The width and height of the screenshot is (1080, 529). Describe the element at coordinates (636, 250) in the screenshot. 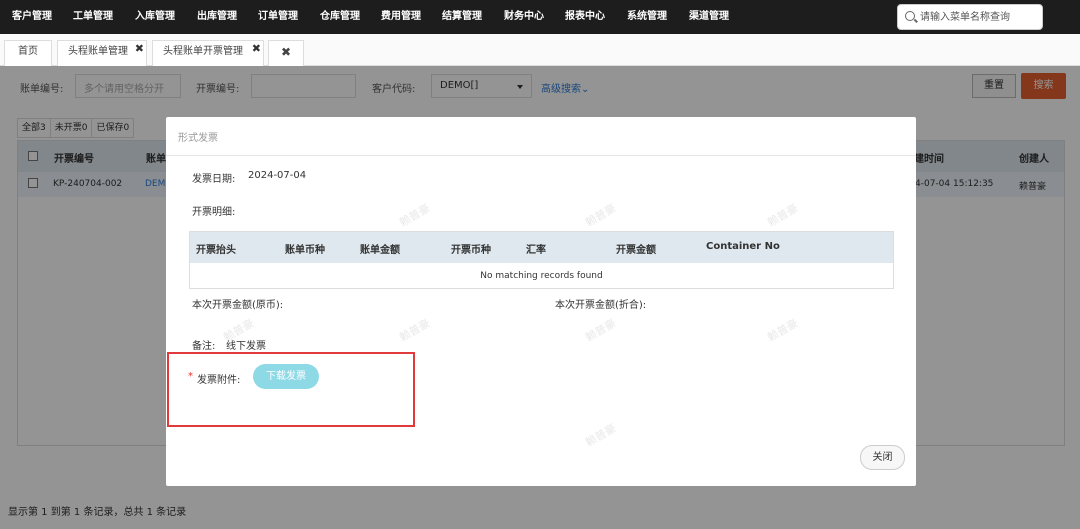

I see `detail-header-invoice-amount: 开票金额` at that location.